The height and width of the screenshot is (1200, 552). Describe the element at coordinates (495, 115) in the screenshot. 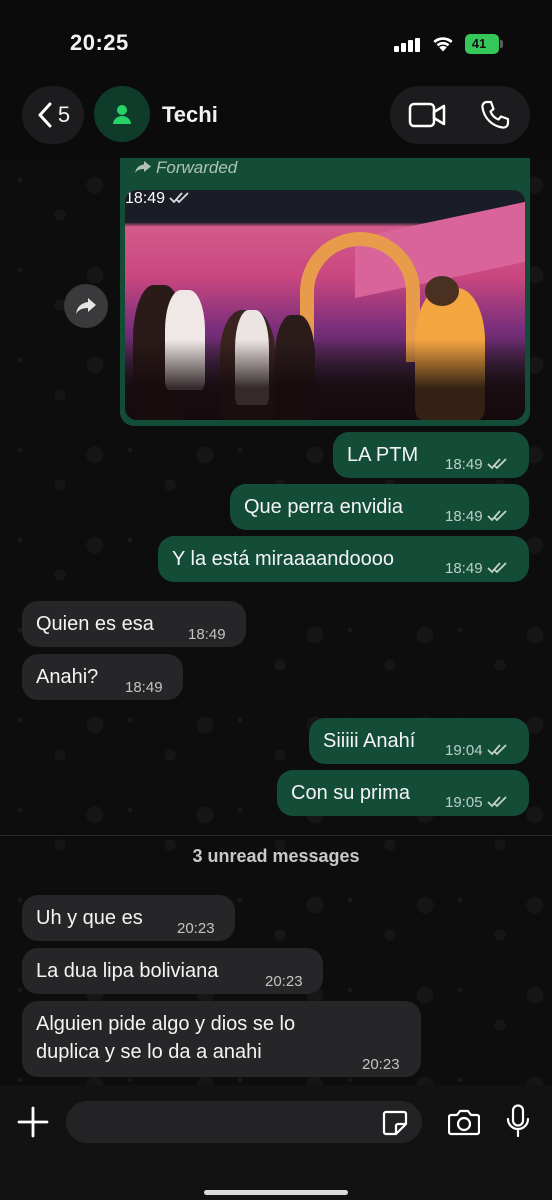

I see `voice-call-icon` at that location.